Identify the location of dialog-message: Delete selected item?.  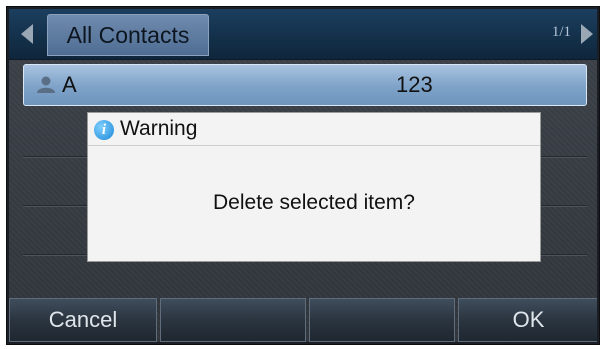
(314, 202).